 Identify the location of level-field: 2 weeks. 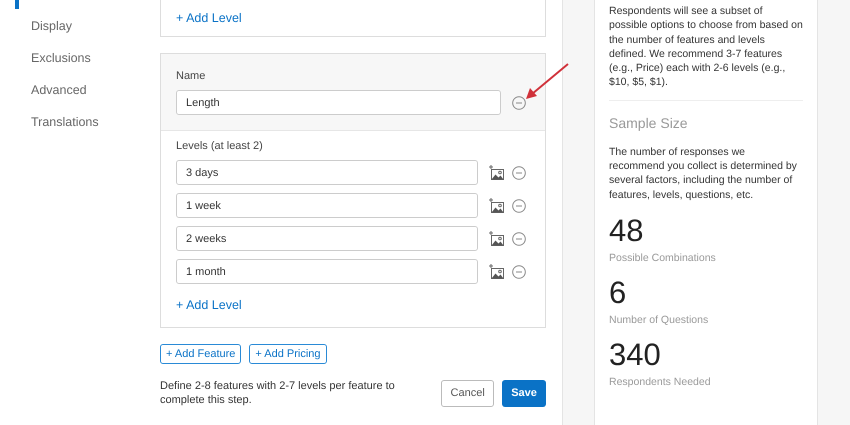
(327, 238).